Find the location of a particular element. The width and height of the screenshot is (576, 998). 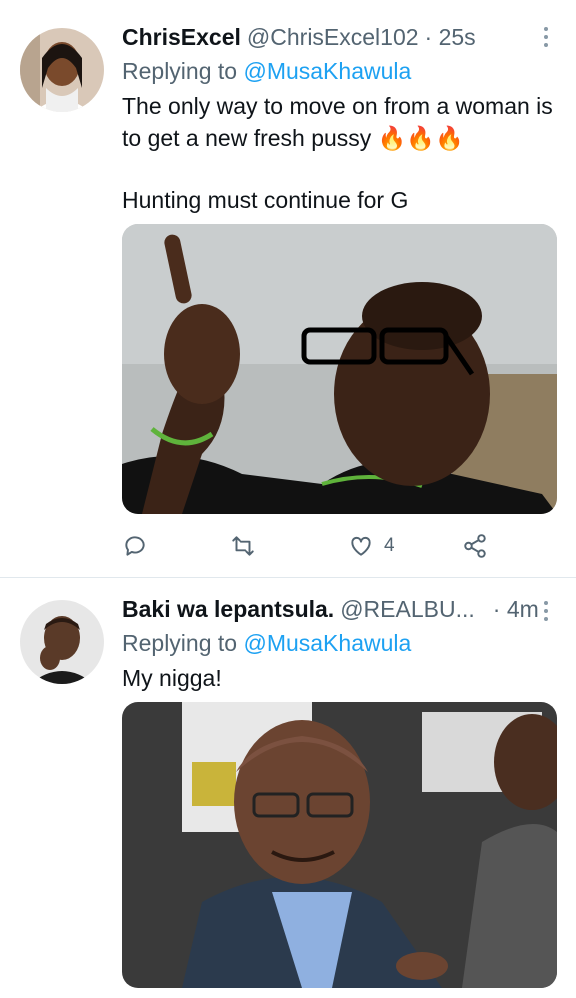

tweet-text-line: Hunting must continue for G is located at coordinates (265, 200).